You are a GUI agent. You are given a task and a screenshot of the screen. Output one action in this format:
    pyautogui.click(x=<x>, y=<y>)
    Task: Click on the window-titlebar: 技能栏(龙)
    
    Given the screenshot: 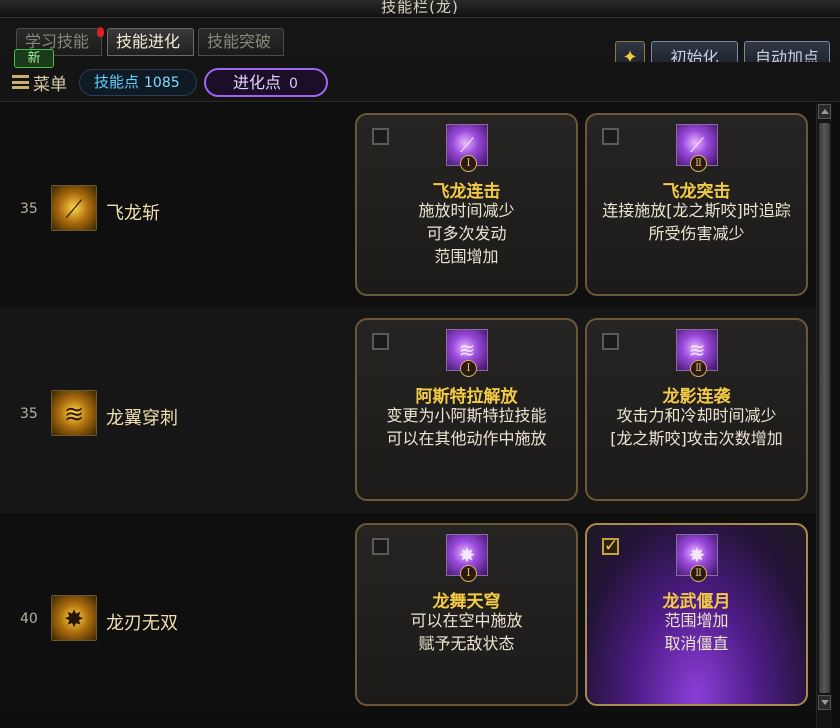 What is the action you would take?
    pyautogui.click(x=420, y=9)
    